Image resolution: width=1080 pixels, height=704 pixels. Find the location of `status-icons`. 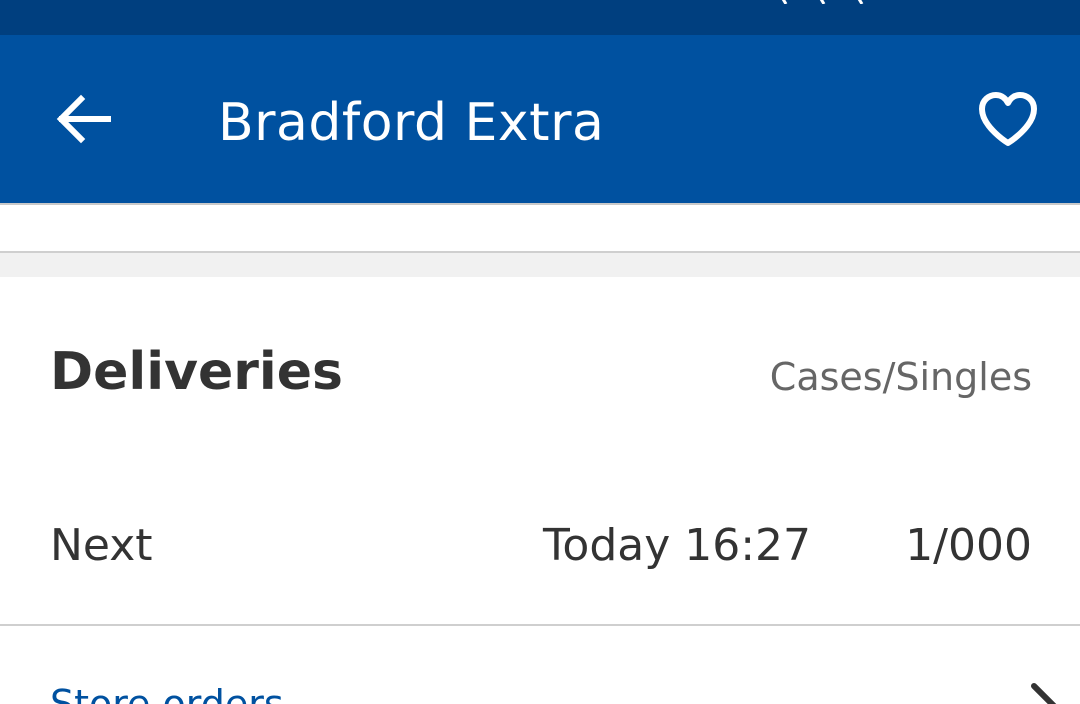

status-icons is located at coordinates (822, 2).